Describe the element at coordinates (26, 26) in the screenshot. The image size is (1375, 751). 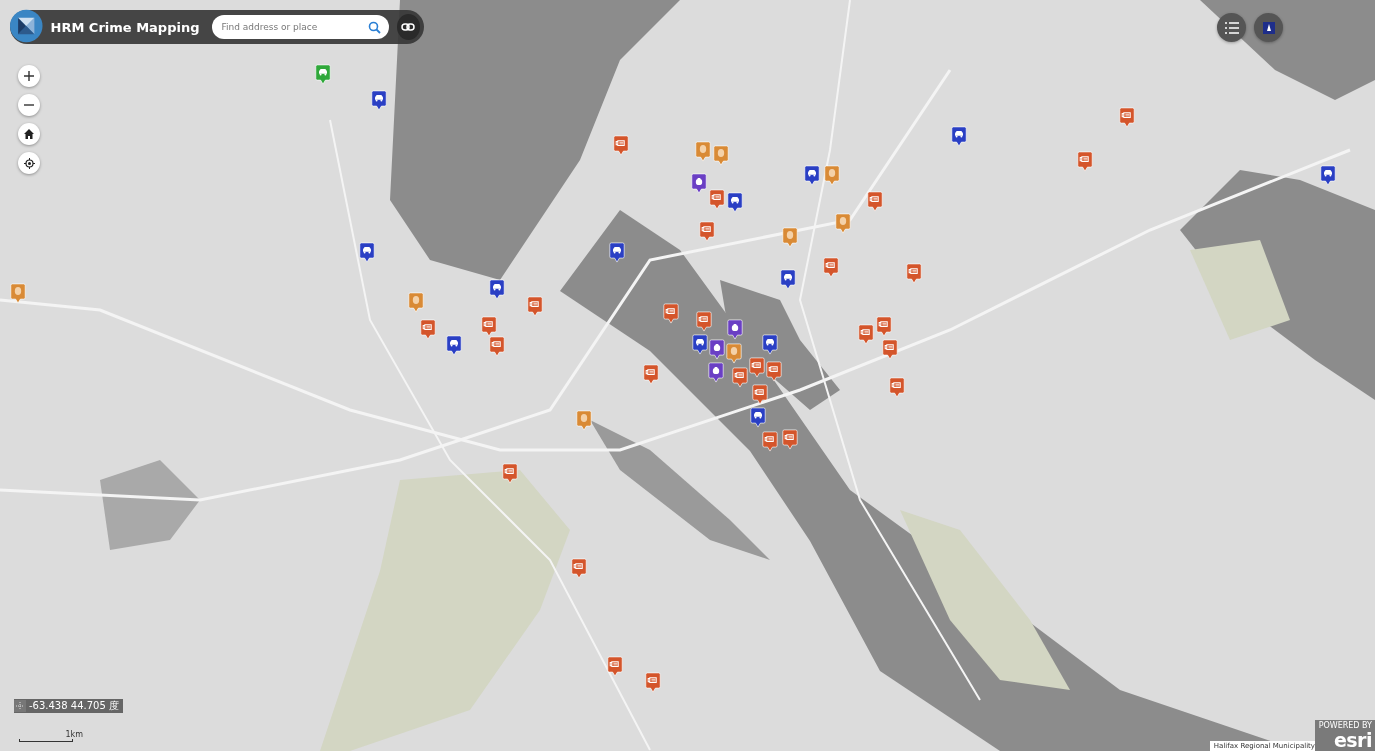
I see `logo-icon` at that location.